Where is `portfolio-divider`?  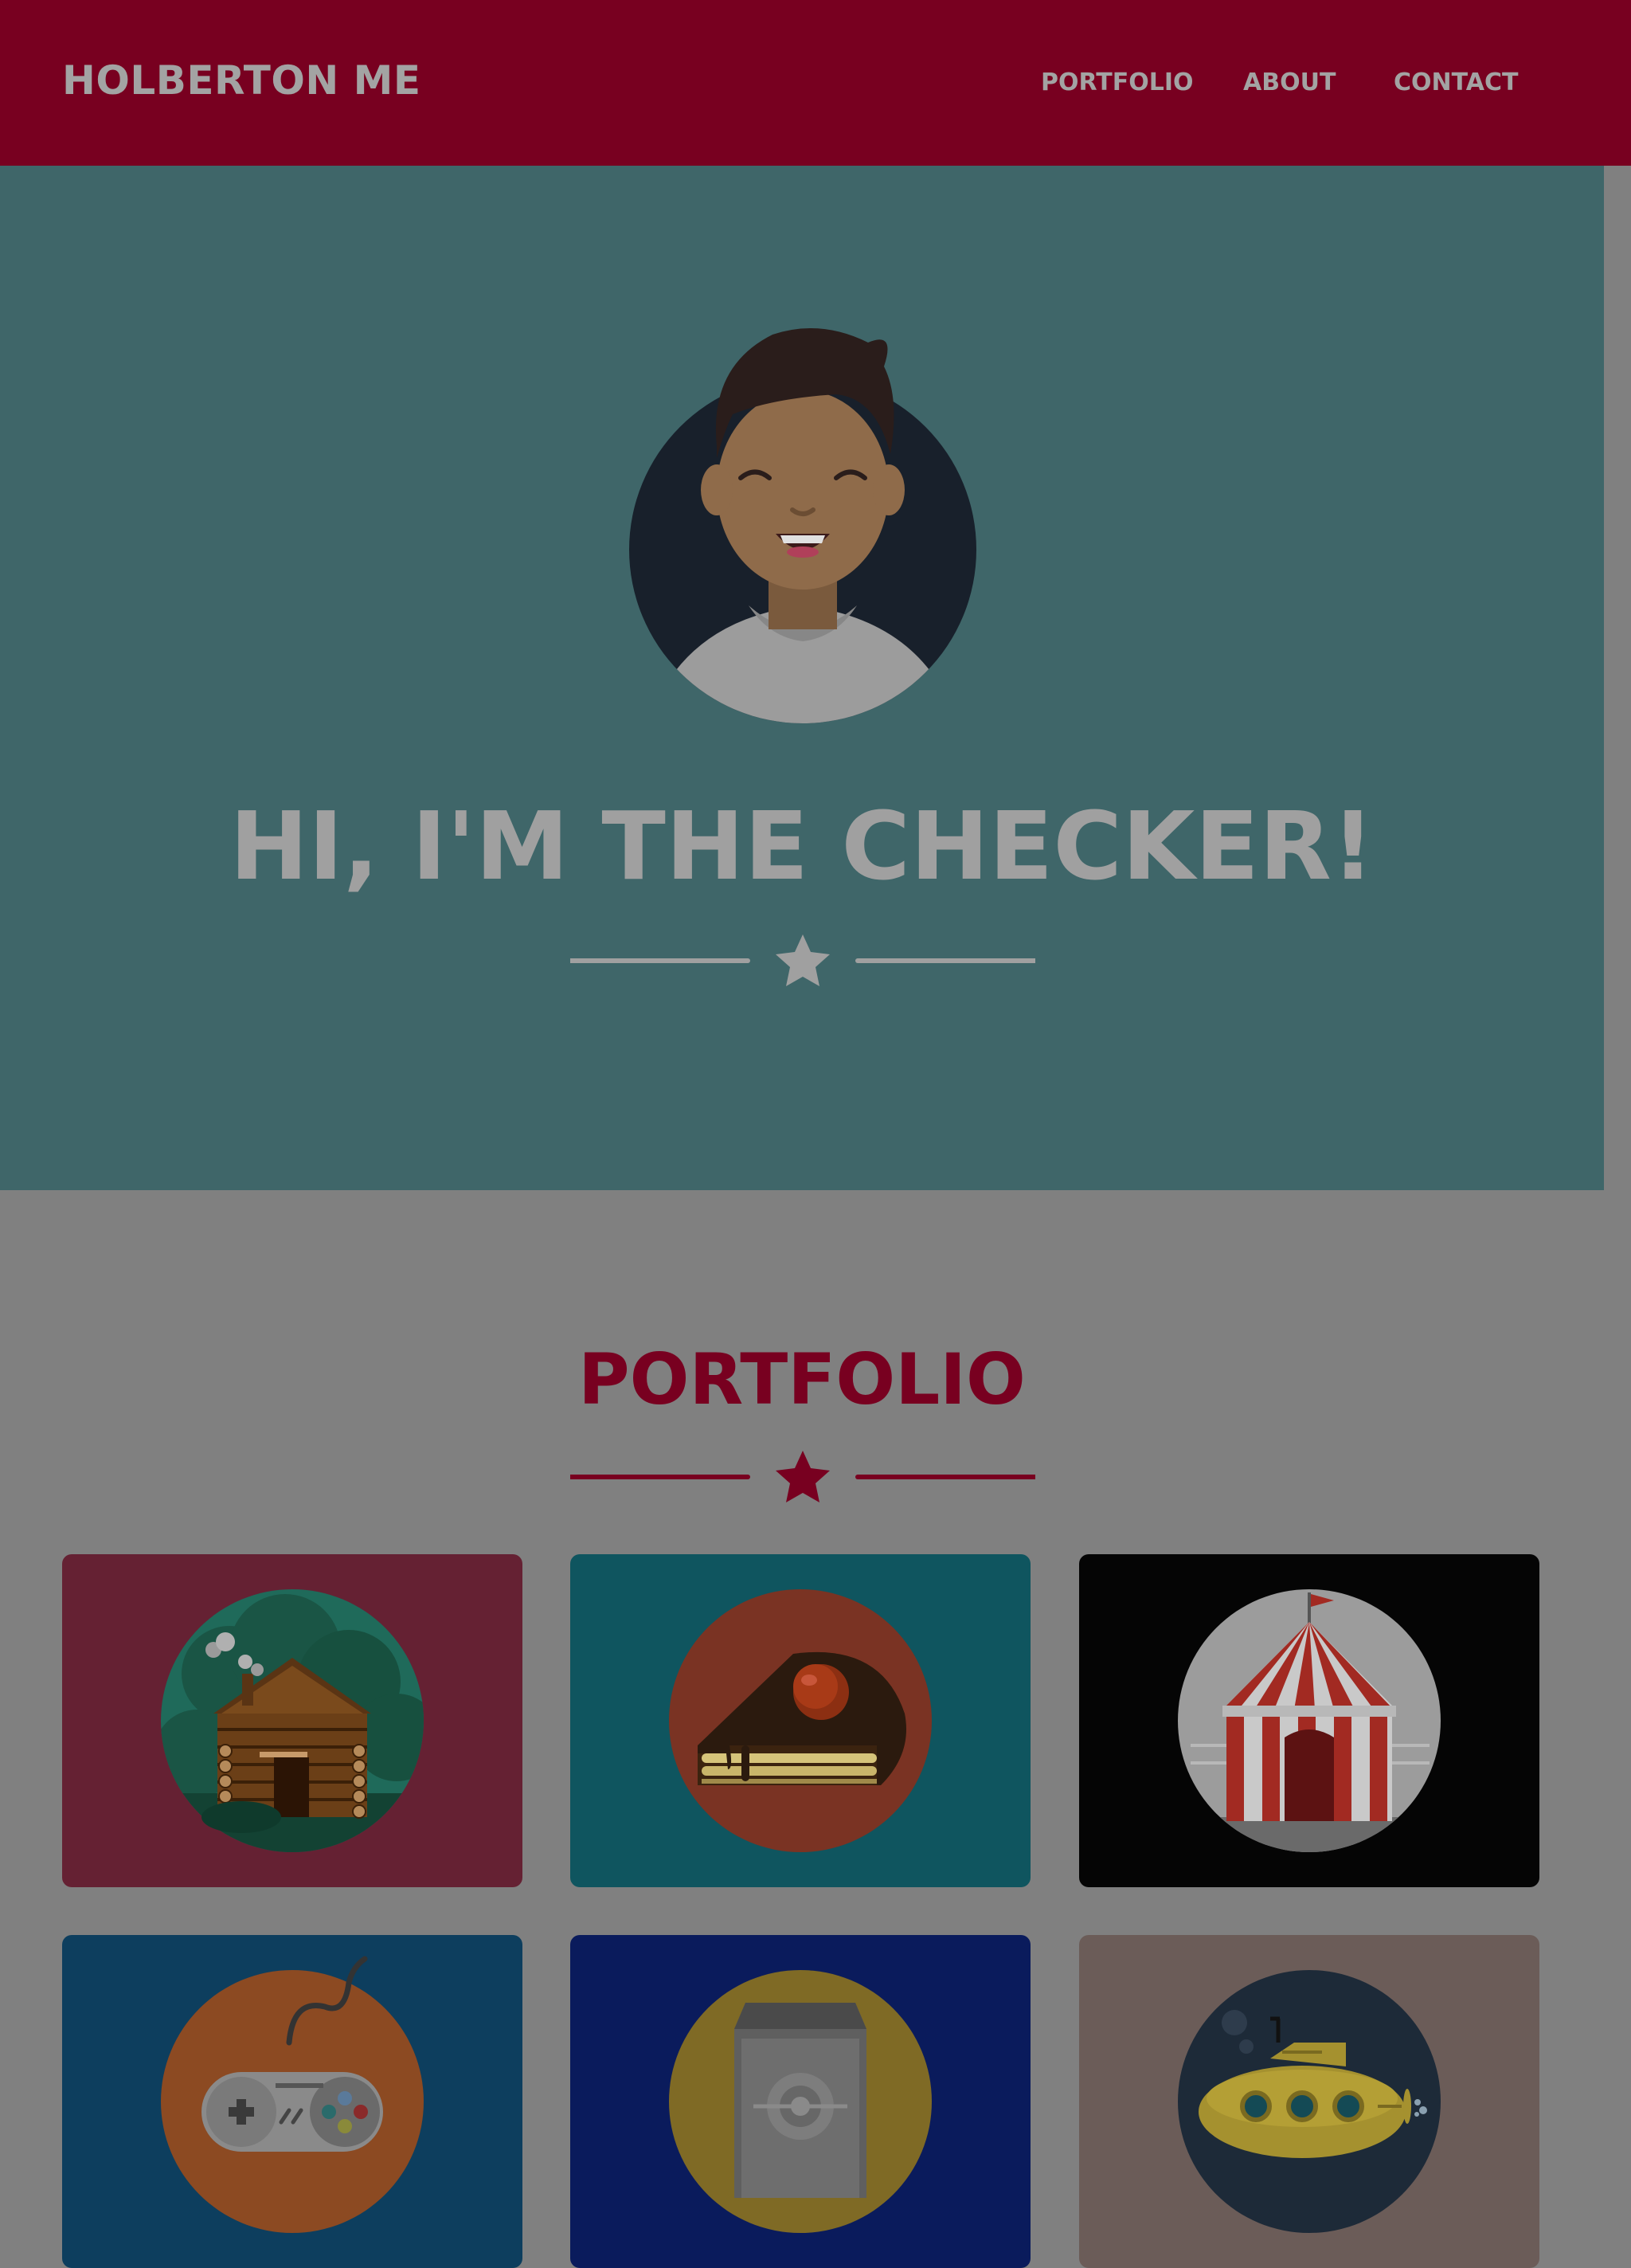 portfolio-divider is located at coordinates (802, 1476).